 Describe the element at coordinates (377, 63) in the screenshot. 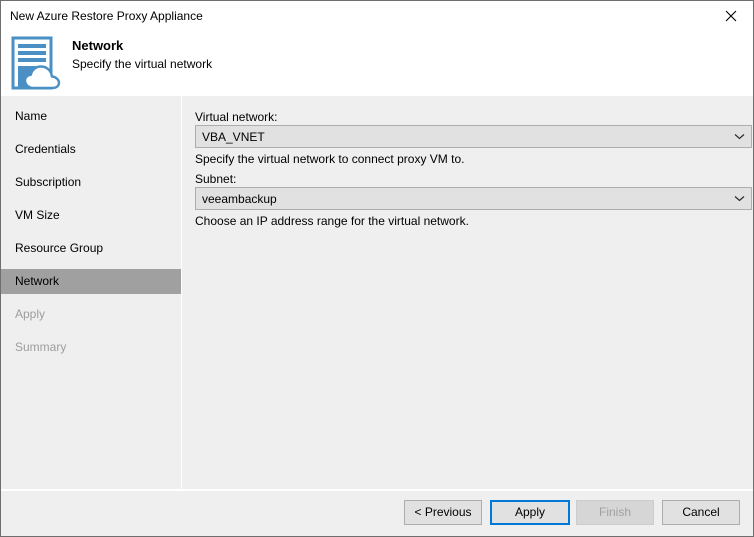

I see `header-banner: Network Specify the virtual network` at that location.